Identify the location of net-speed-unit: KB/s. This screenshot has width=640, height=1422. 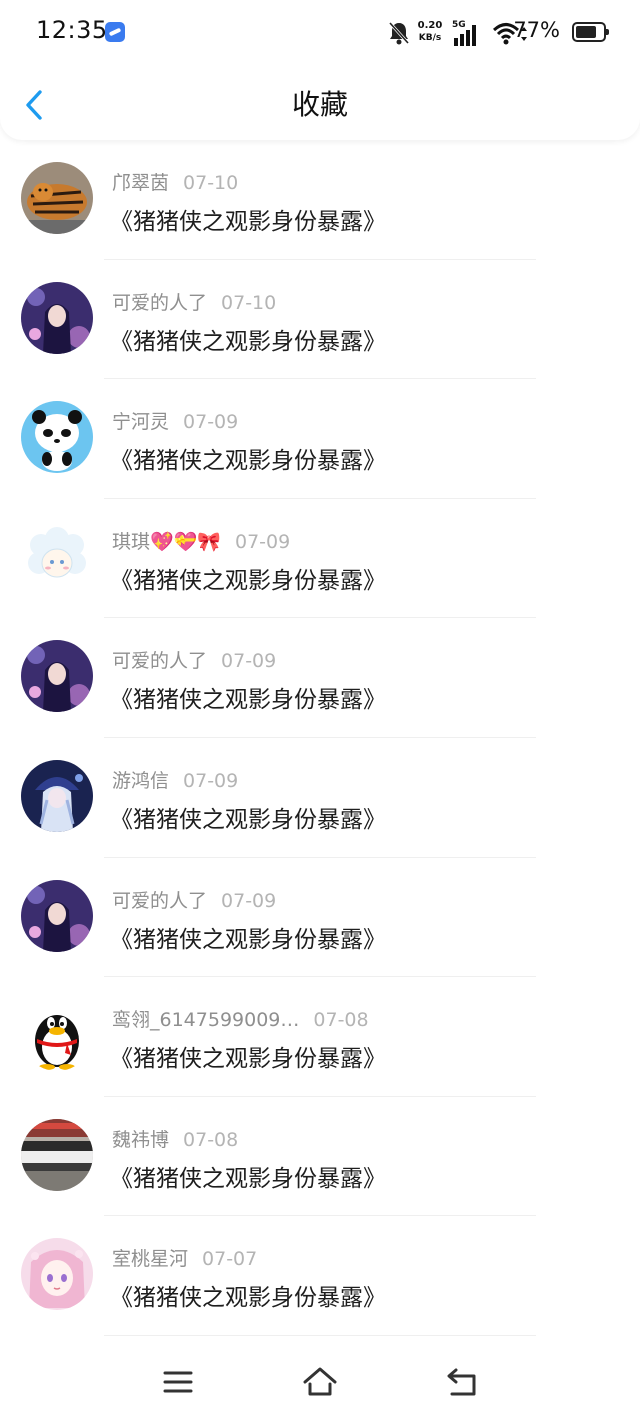
(430, 38).